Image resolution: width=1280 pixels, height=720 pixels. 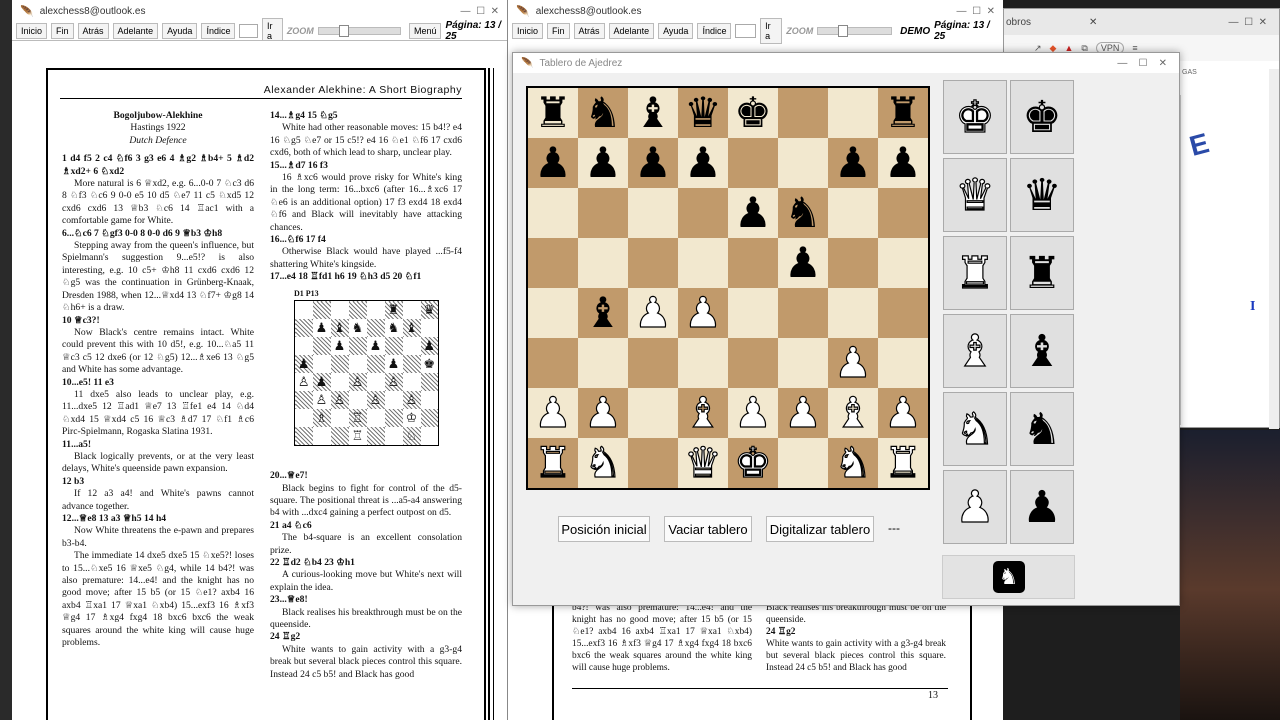 What do you see at coordinates (425, 31) in the screenshot?
I see `menu-button: Menú` at bounding box center [425, 31].